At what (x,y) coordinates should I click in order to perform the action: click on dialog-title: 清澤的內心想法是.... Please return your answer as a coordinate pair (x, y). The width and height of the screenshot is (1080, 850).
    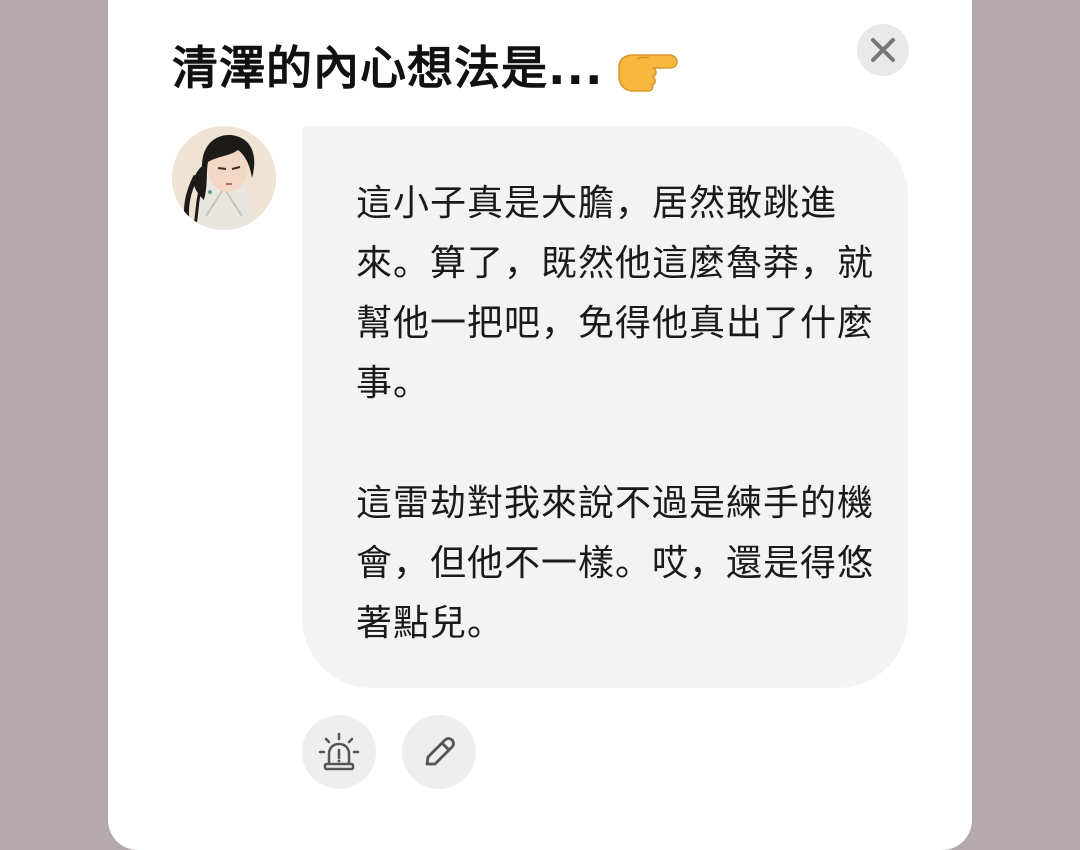
    Looking at the image, I should click on (388, 68).